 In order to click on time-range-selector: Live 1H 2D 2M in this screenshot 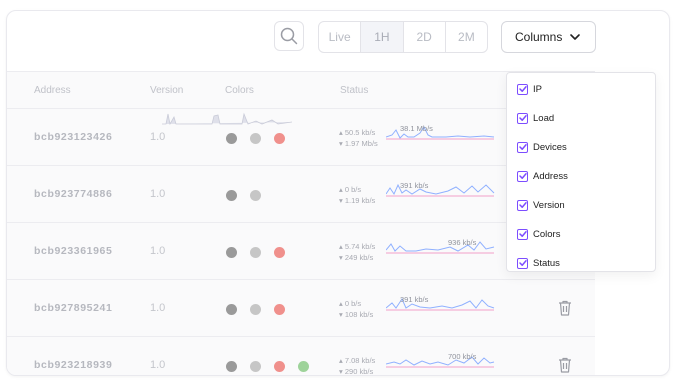, I will do `click(403, 37)`.